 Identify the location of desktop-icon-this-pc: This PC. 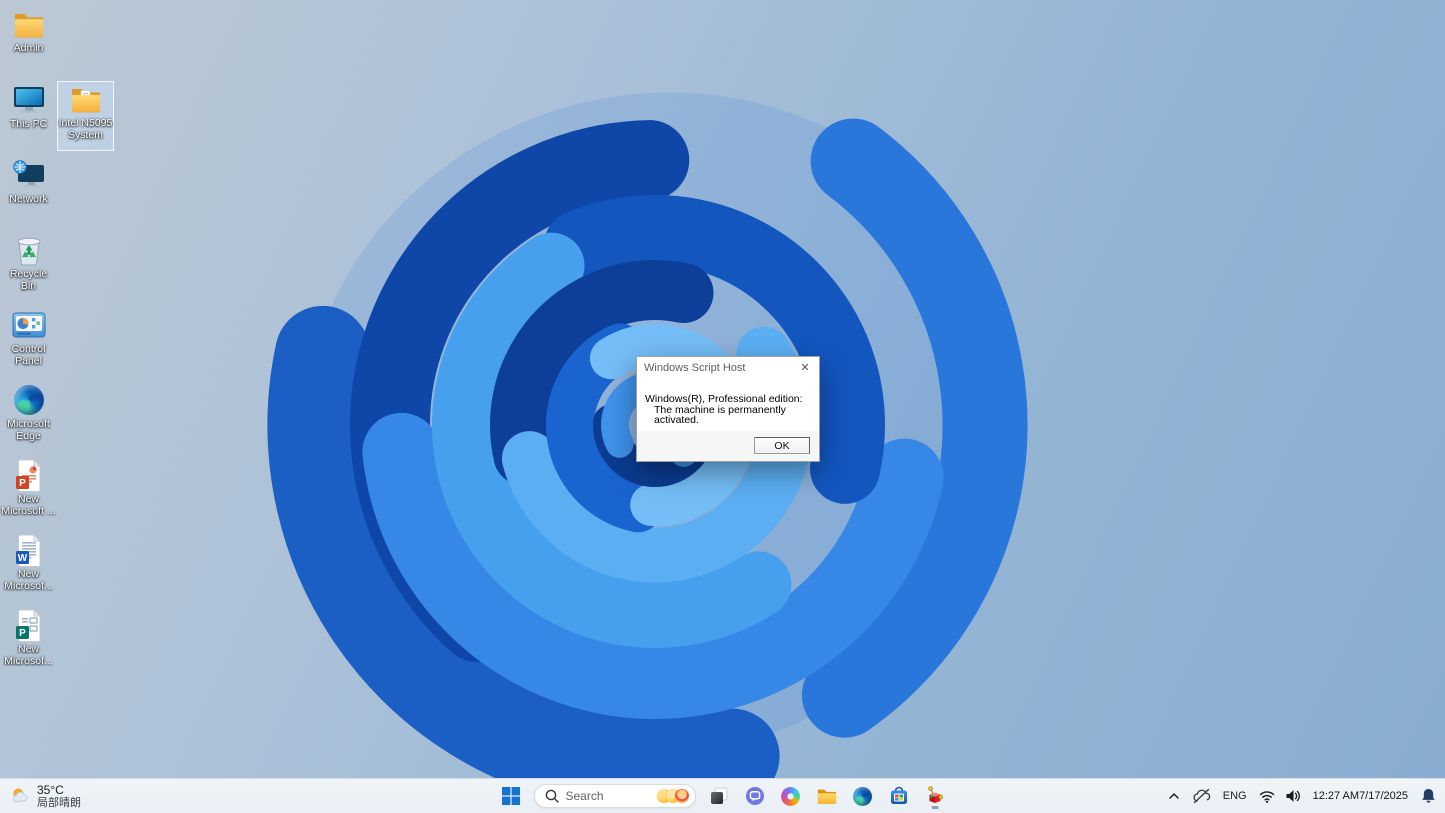
(28, 117).